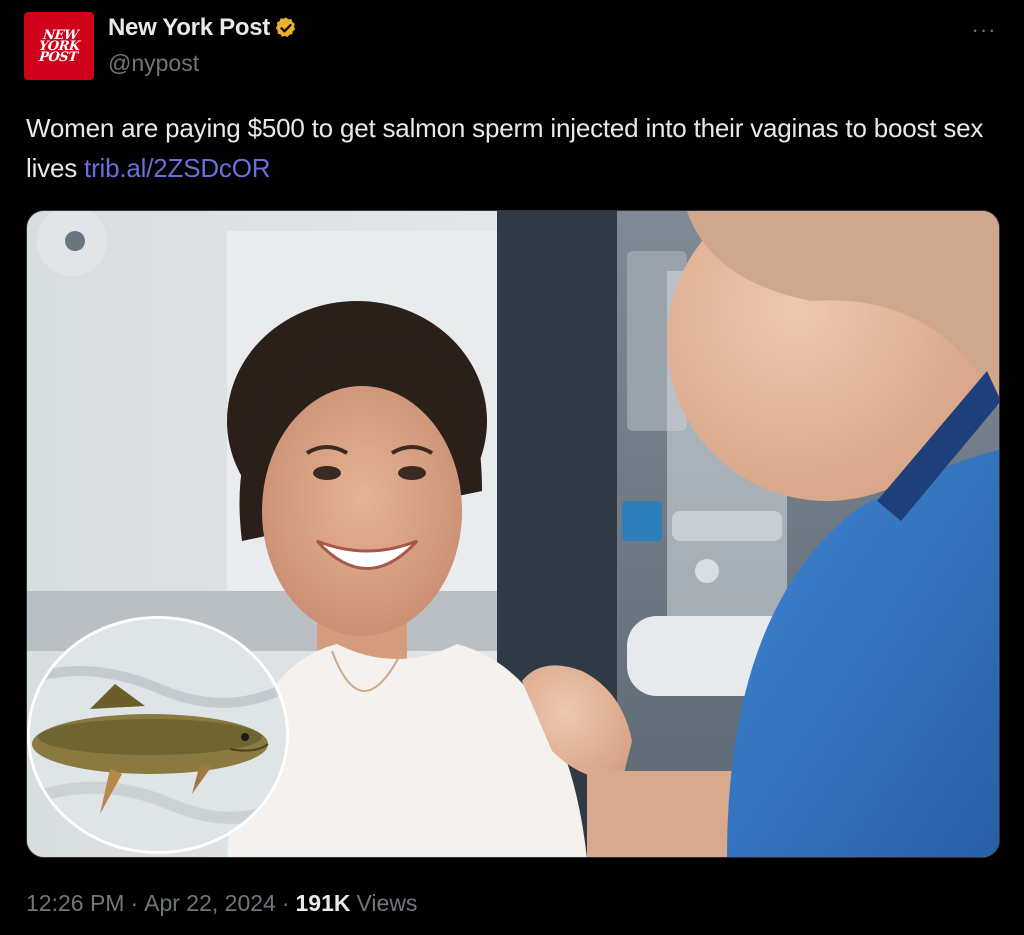 The width and height of the screenshot is (1024, 935). I want to click on author-name-row: New York Post, so click(203, 28).